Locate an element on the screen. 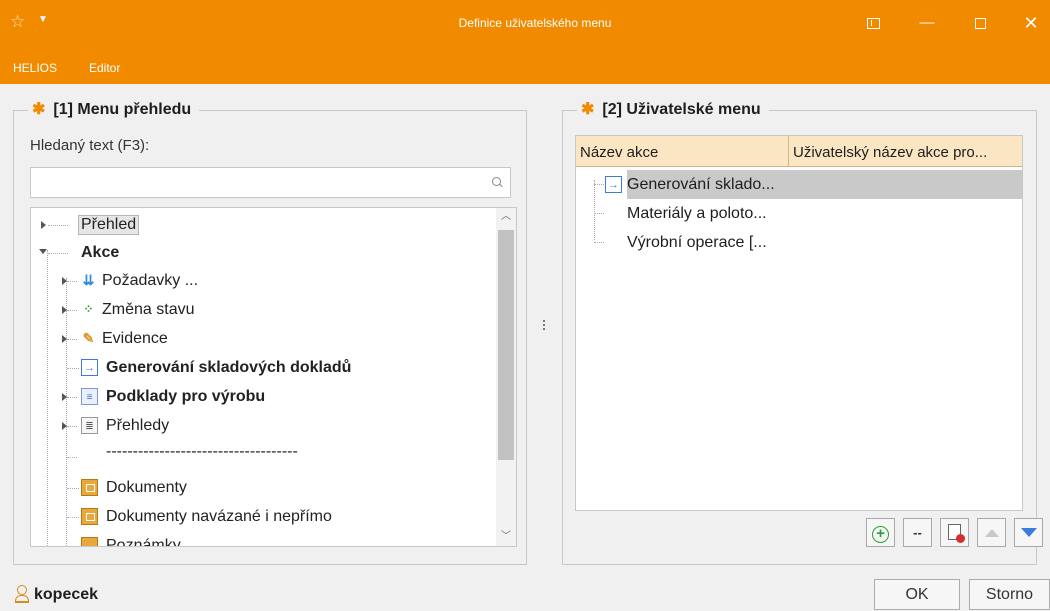 This screenshot has width=1050, height=611. menu-overview-title: [1] Menu přehledu is located at coordinates (122, 109).